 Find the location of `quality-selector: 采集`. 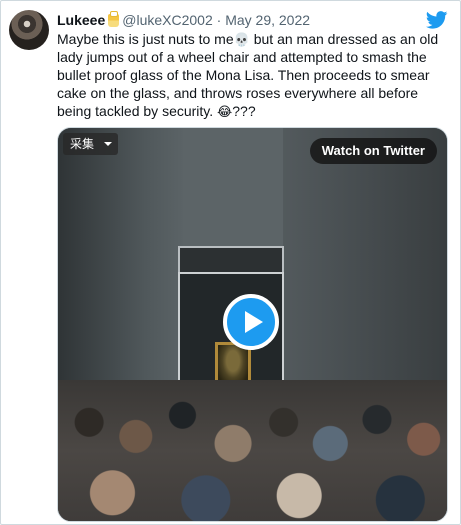

quality-selector: 采集 is located at coordinates (91, 144).